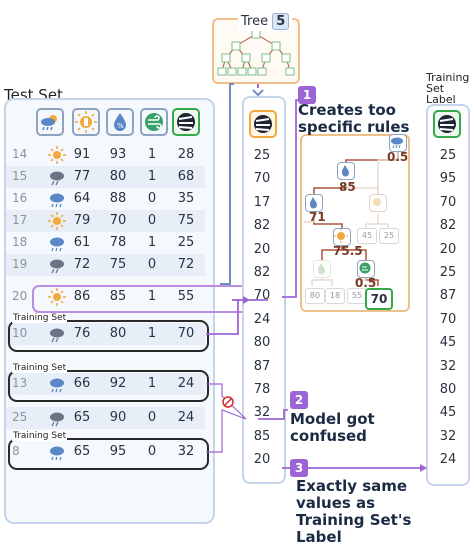 The image size is (474, 546). Describe the element at coordinates (332, 427) in the screenshot. I see `note-2-text: Model got confused` at that location.